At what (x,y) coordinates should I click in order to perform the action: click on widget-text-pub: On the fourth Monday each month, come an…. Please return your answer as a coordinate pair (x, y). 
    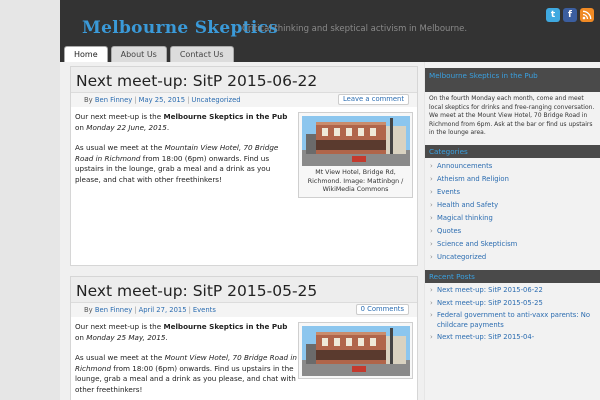
    Looking at the image, I should click on (512, 116).